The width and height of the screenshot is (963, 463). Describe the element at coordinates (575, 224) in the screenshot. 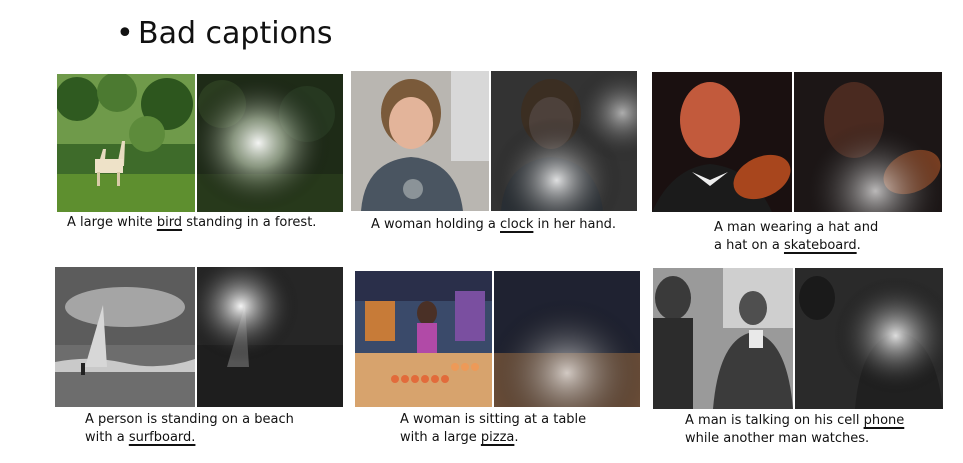

I see `caption-text: in her hand.` at that location.